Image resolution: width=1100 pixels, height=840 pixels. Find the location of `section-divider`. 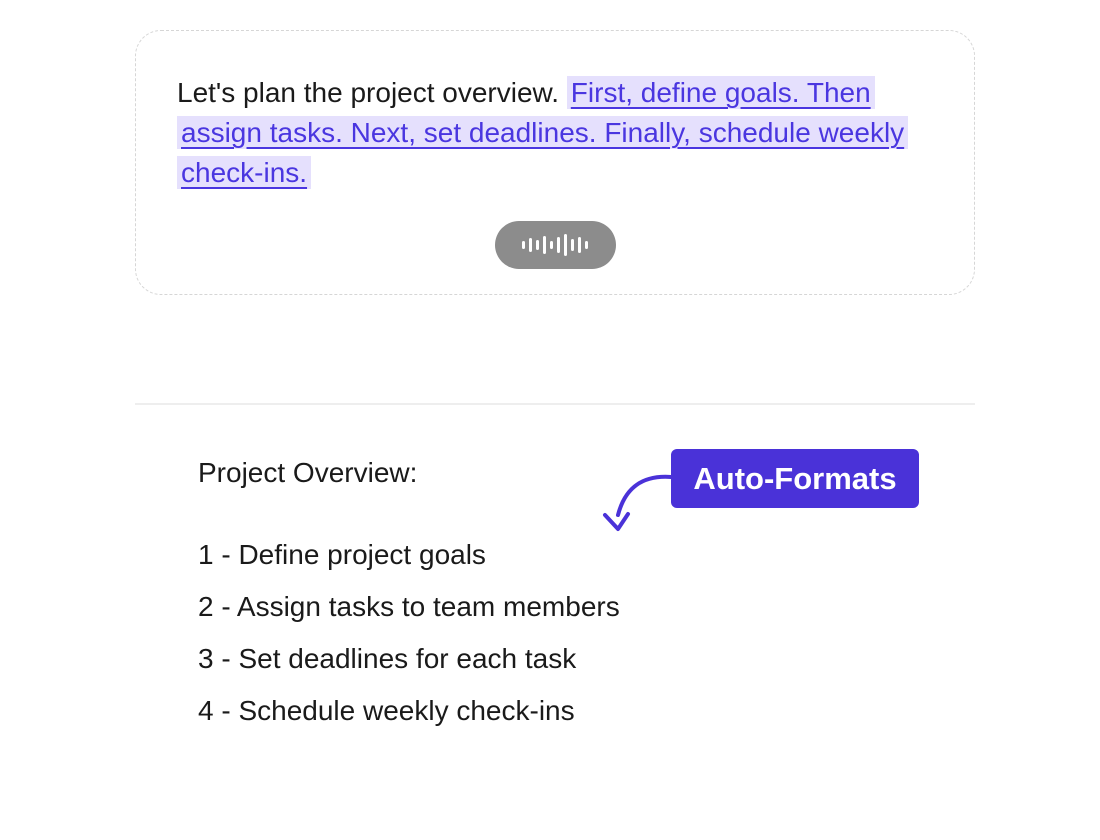

section-divider is located at coordinates (555, 404).